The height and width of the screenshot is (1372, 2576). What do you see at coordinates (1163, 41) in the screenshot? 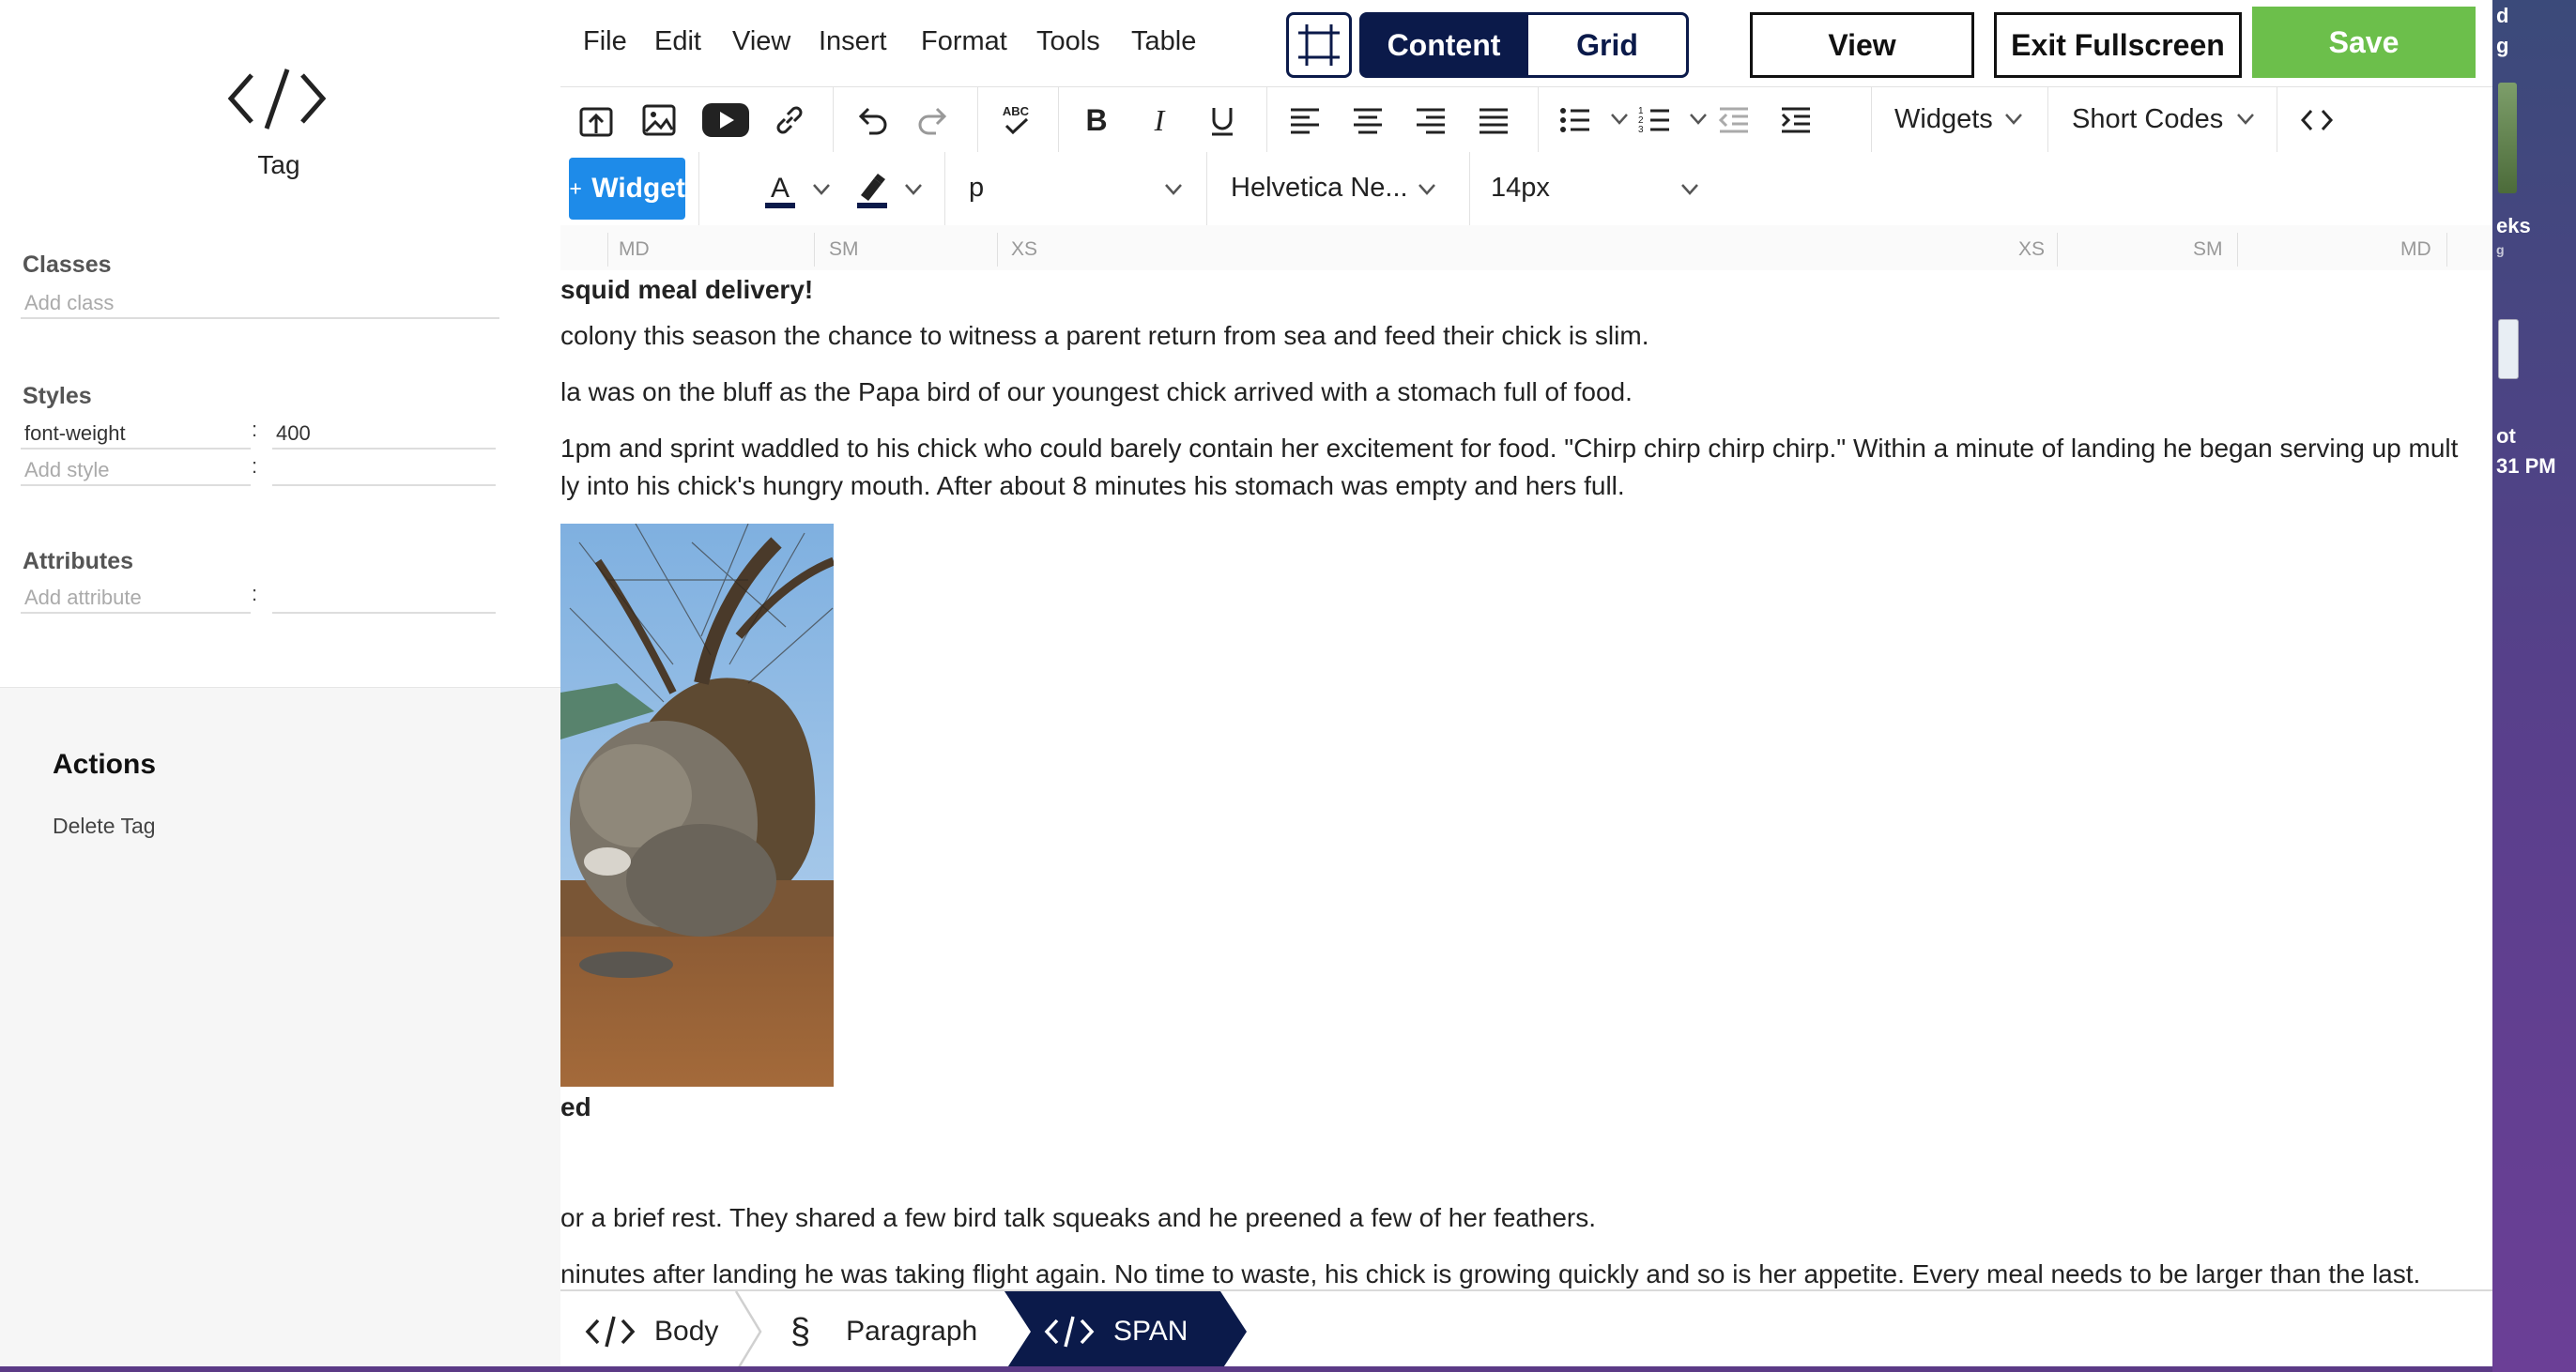
I see `menu-table: Table` at bounding box center [1163, 41].